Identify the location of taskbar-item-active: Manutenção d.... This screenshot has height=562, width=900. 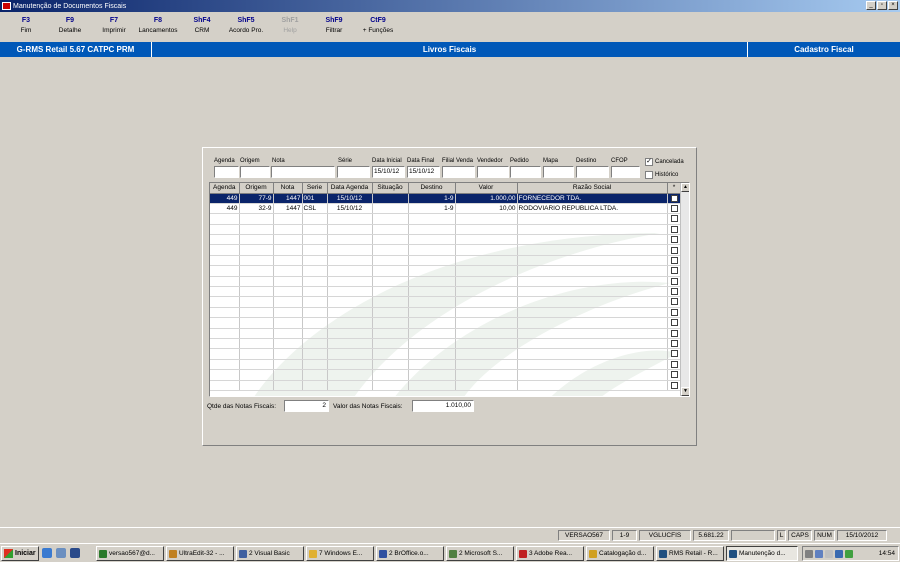
(762, 553).